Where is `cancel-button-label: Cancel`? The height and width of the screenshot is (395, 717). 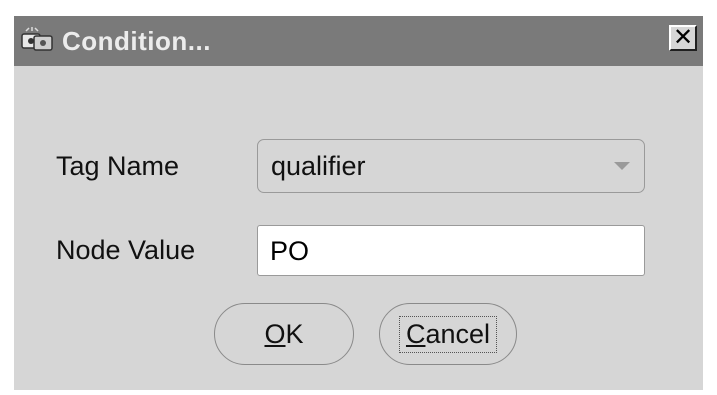
cancel-button-label: Cancel is located at coordinates (448, 334).